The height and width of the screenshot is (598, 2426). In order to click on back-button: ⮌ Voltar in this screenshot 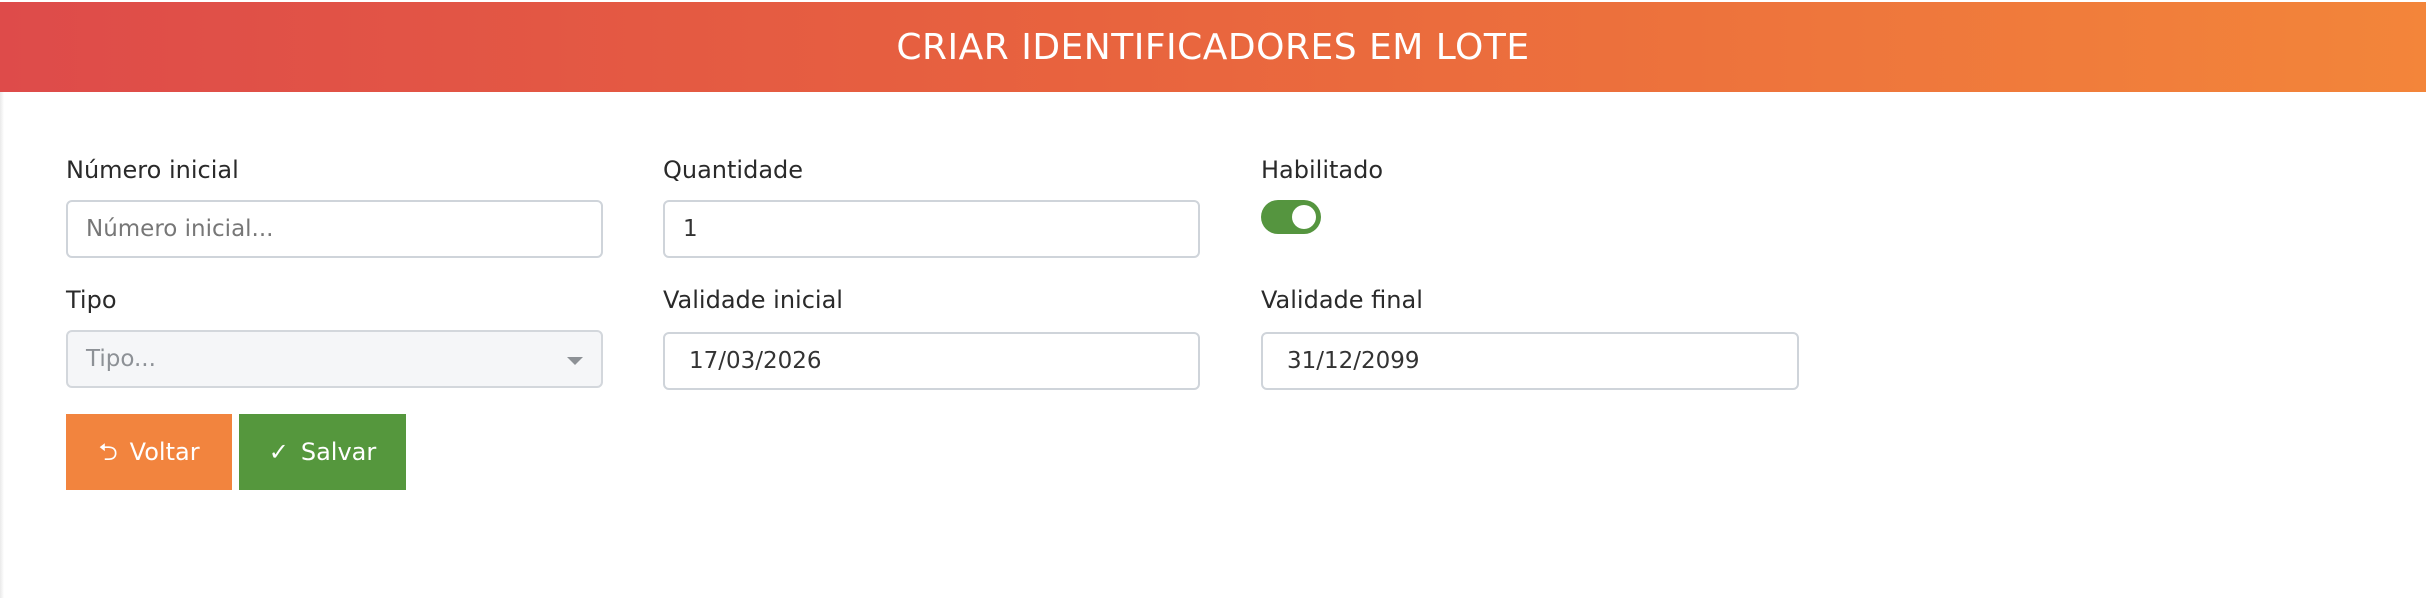, I will do `click(149, 452)`.